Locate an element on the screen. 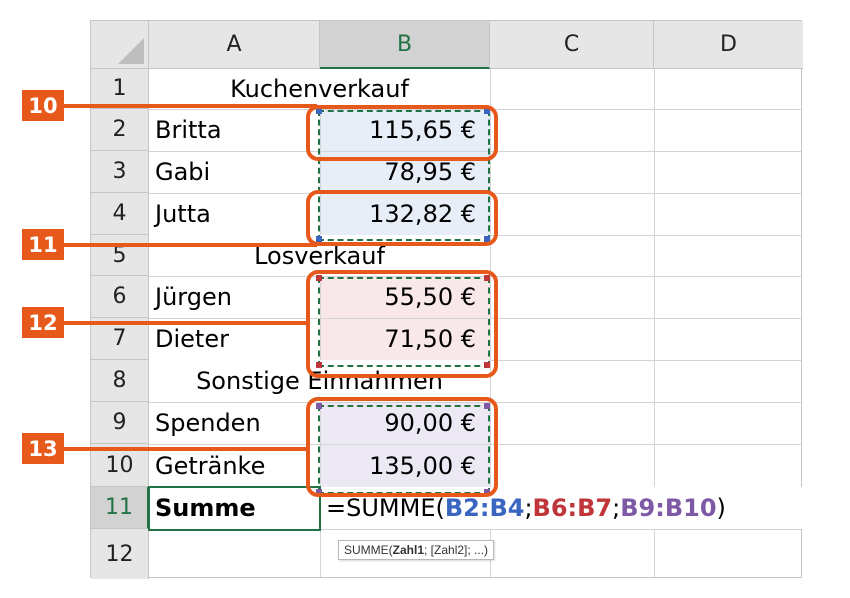  callout-badge-10: 10 is located at coordinates (43, 105).